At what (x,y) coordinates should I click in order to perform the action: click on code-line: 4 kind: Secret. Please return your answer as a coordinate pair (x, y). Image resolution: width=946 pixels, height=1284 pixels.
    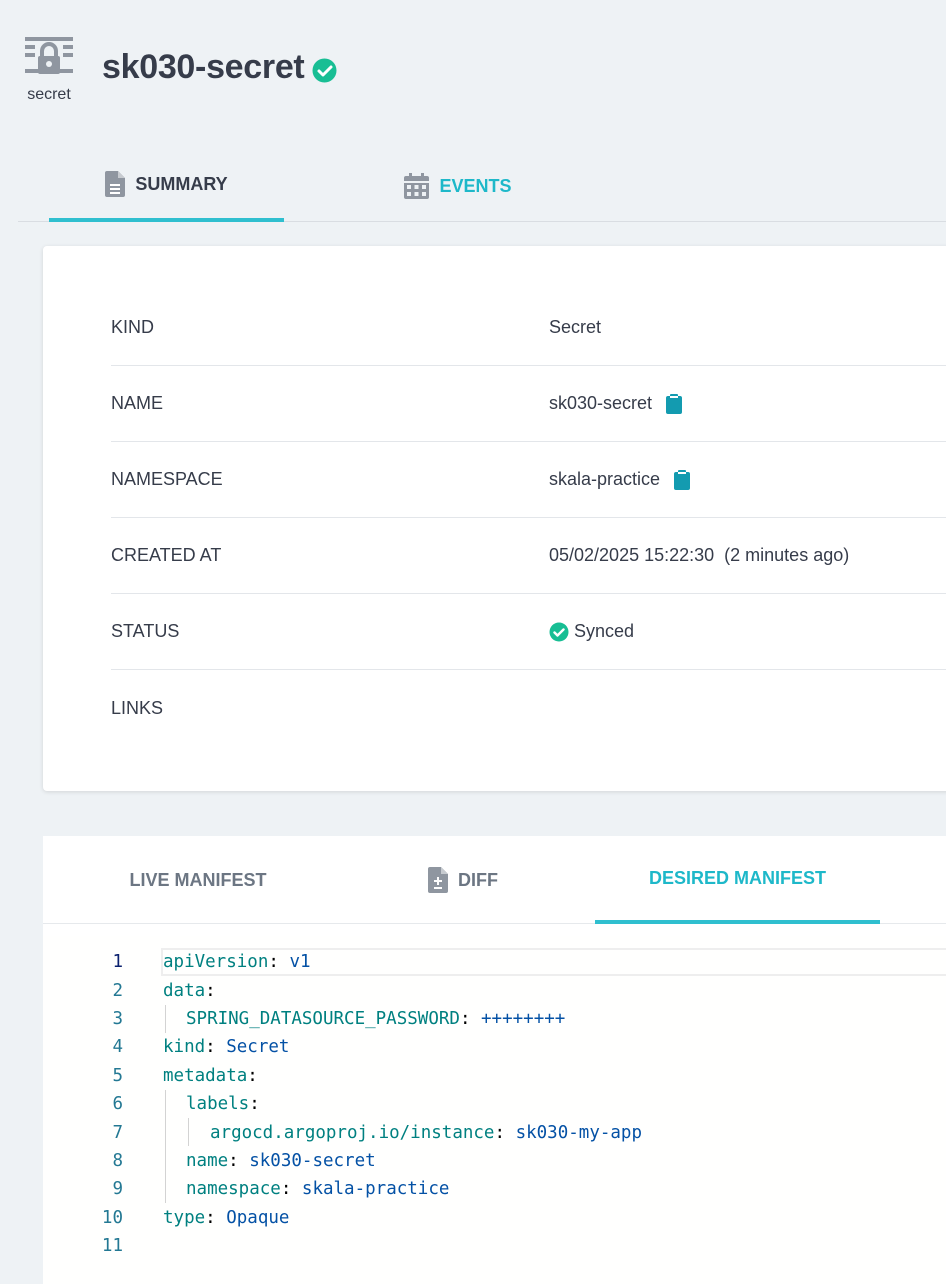
    Looking at the image, I should click on (494, 1047).